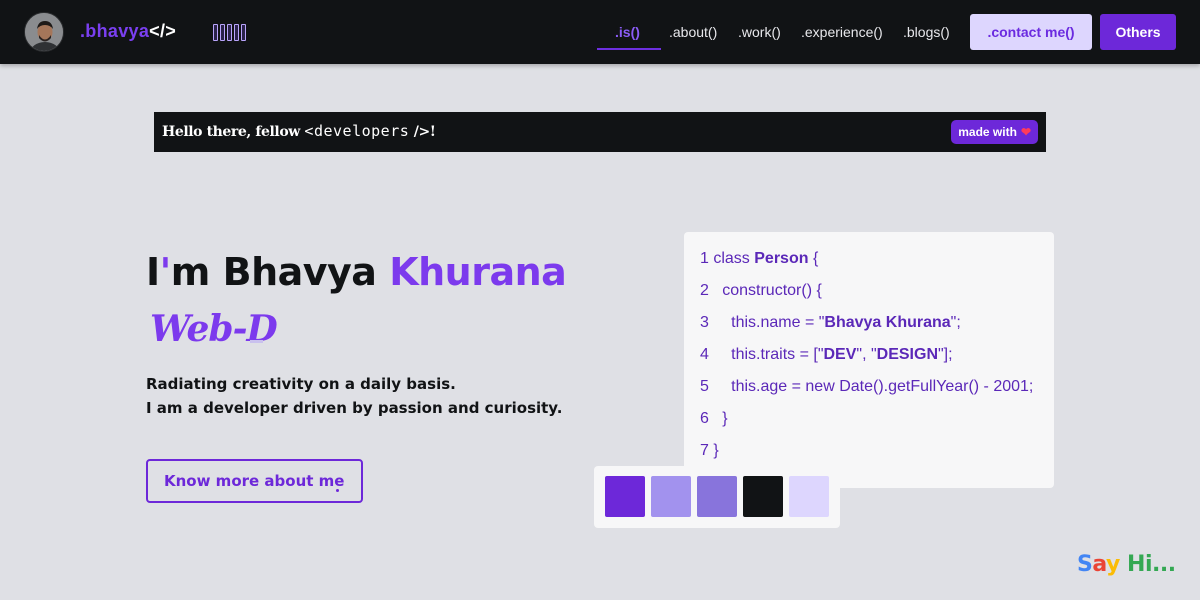 This screenshot has height=600, width=1200. I want to click on code-token-bold: DESIGN, so click(907, 354).